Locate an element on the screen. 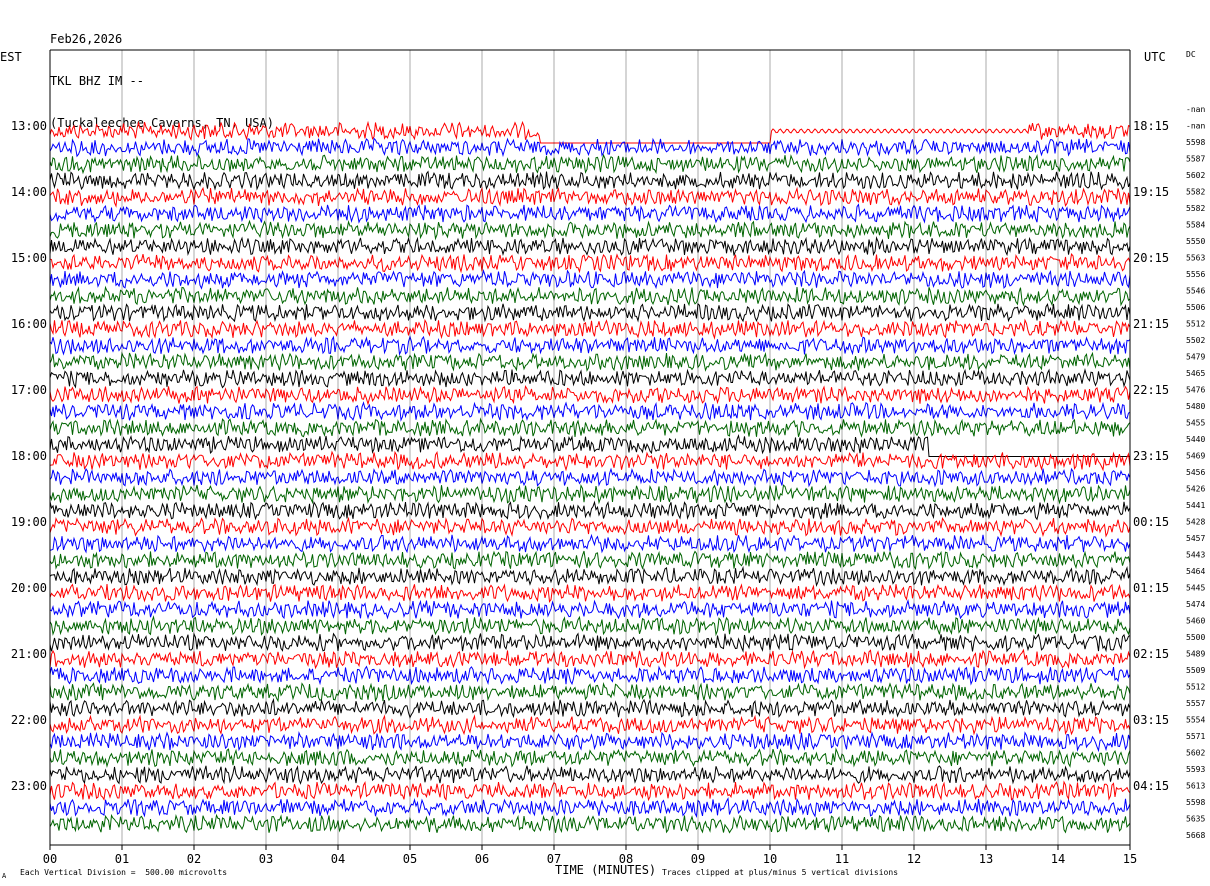 The height and width of the screenshot is (886, 1210). row-value-label: 5443 is located at coordinates (1195, 555).